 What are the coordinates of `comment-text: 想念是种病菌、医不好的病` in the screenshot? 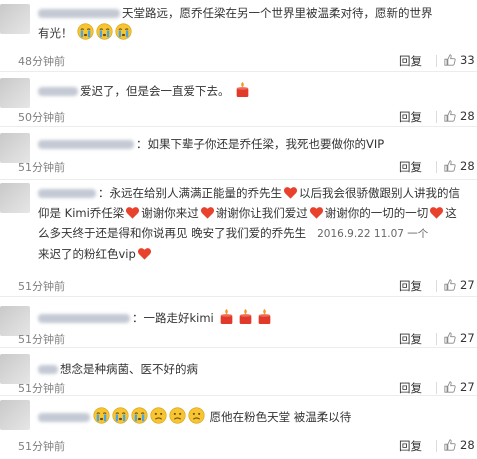 It's located at (253, 369).